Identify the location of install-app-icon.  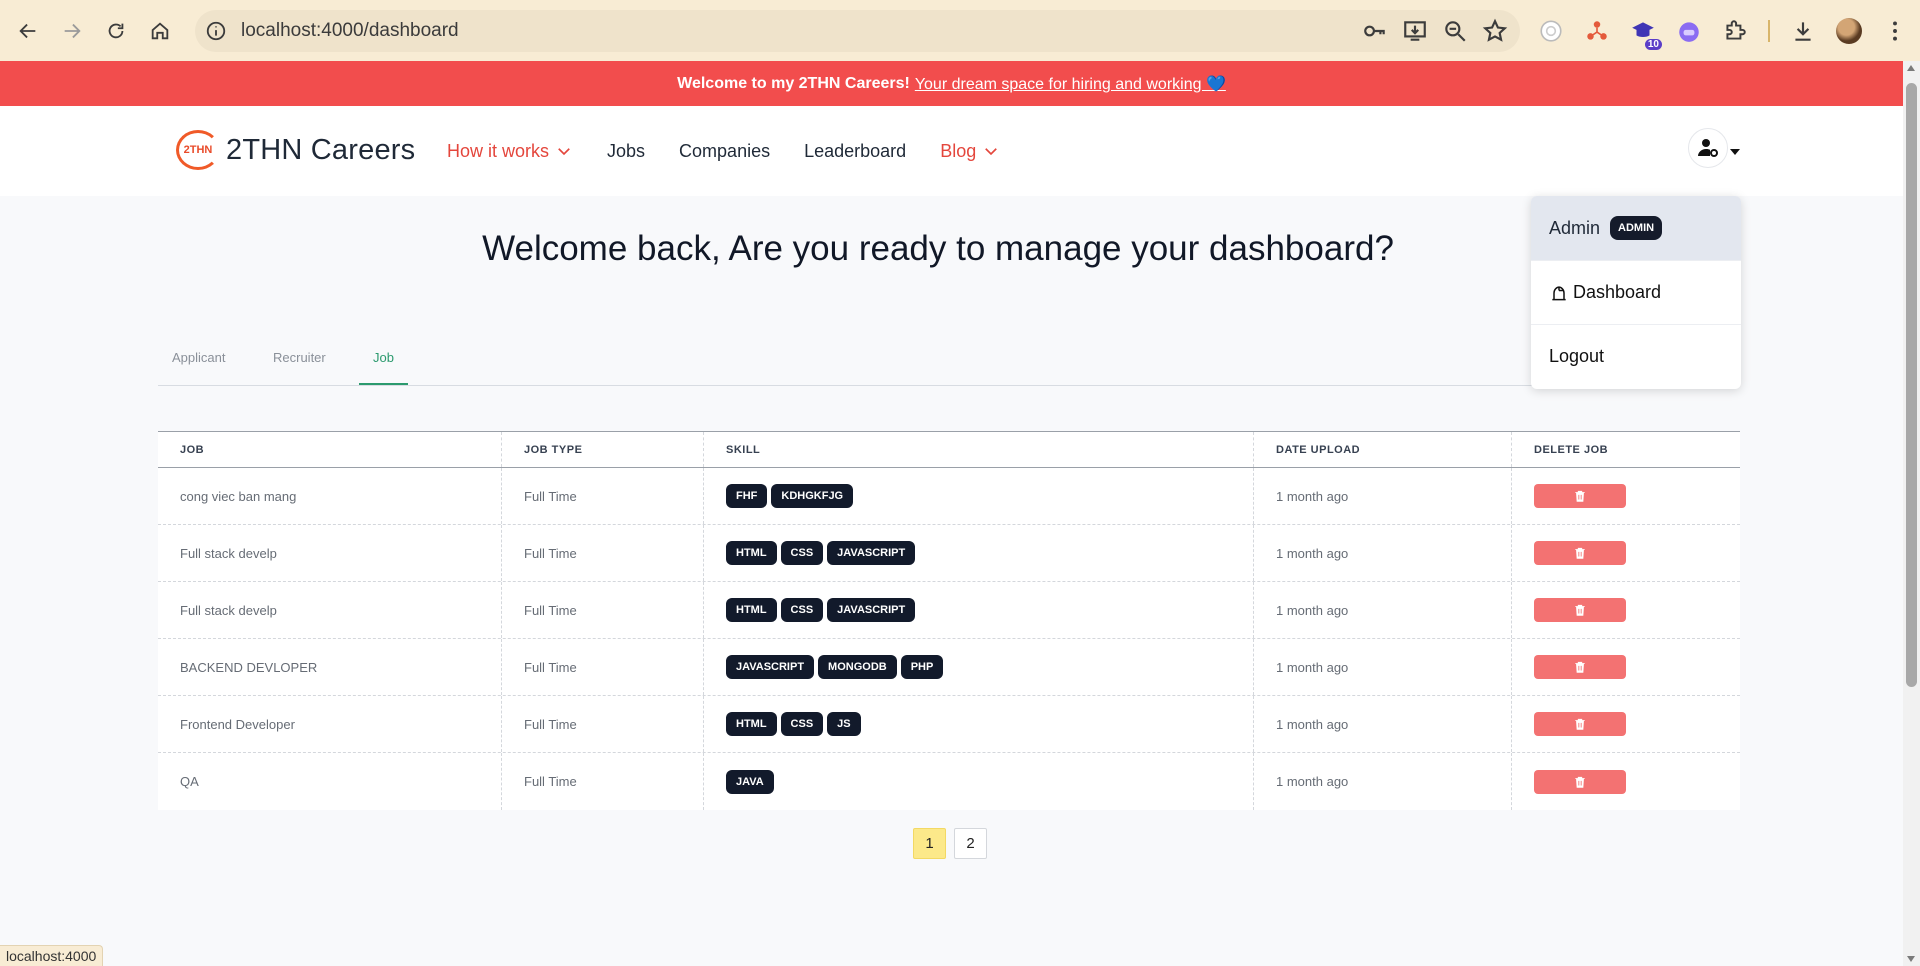
(1415, 31).